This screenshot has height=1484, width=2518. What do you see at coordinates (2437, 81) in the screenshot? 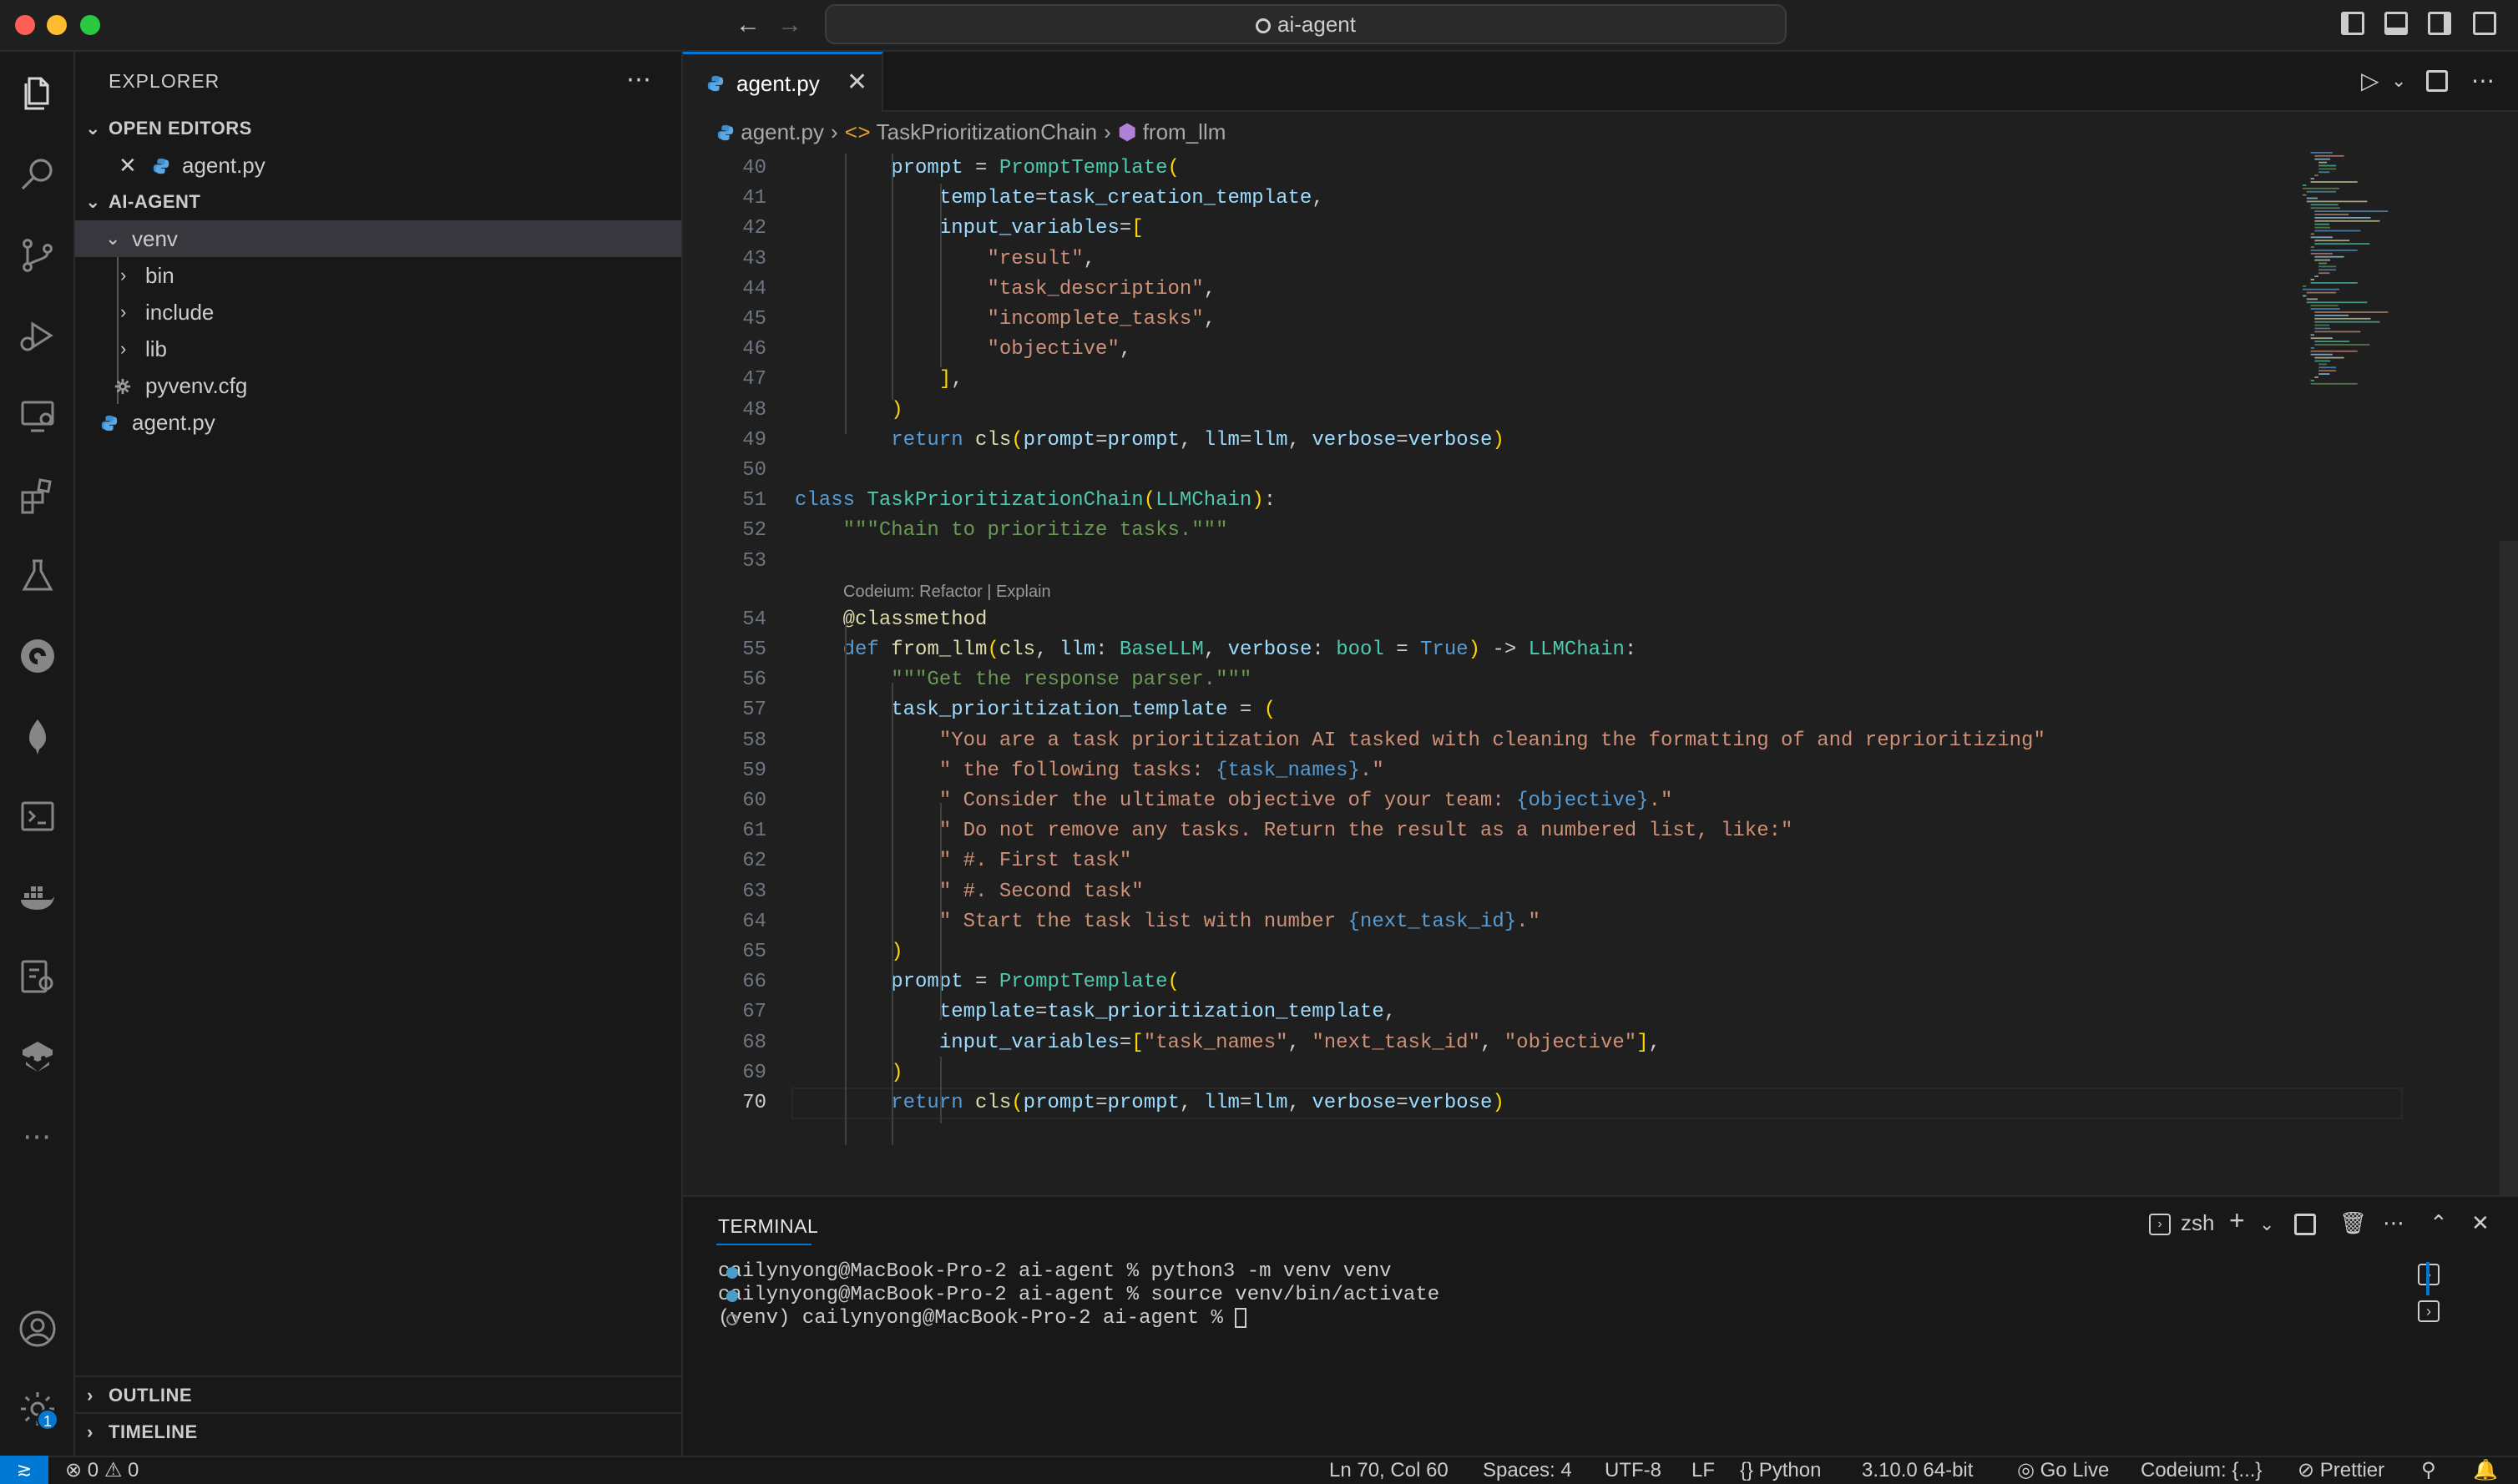
I see `split-editor-icon` at bounding box center [2437, 81].